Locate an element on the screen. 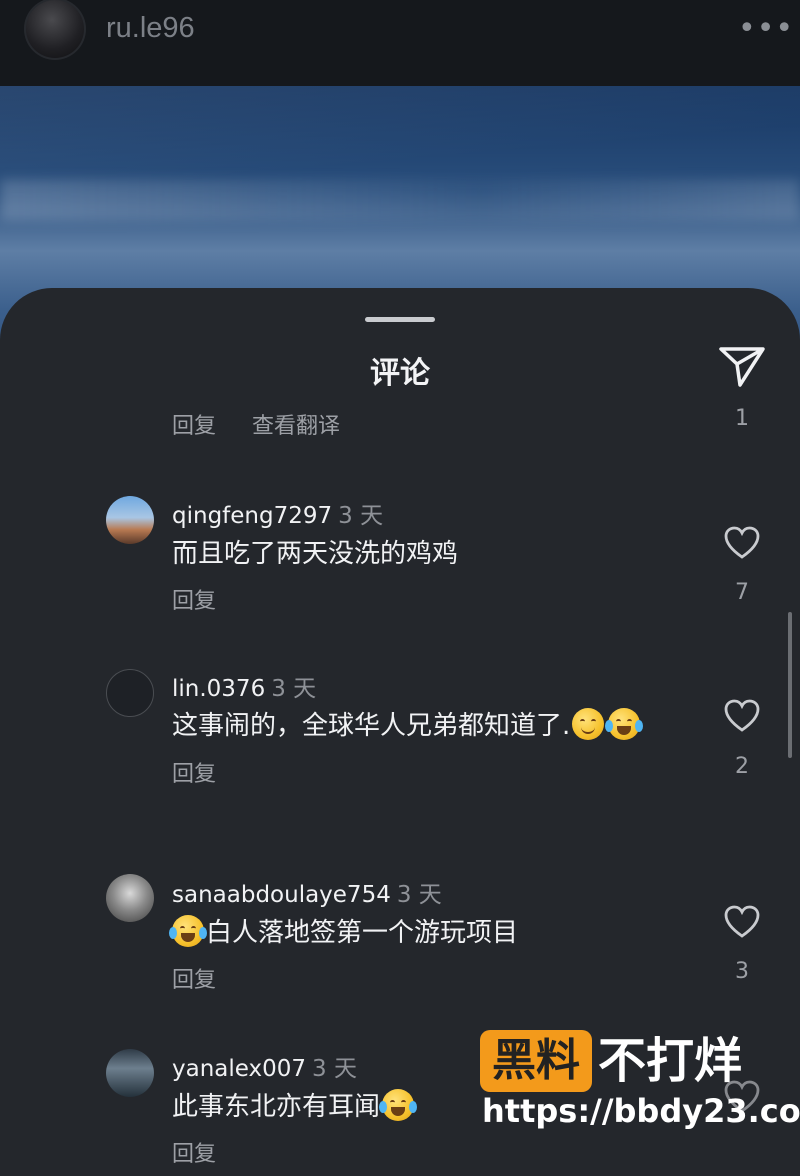  author-username: ru.le96 is located at coordinates (150, 28).